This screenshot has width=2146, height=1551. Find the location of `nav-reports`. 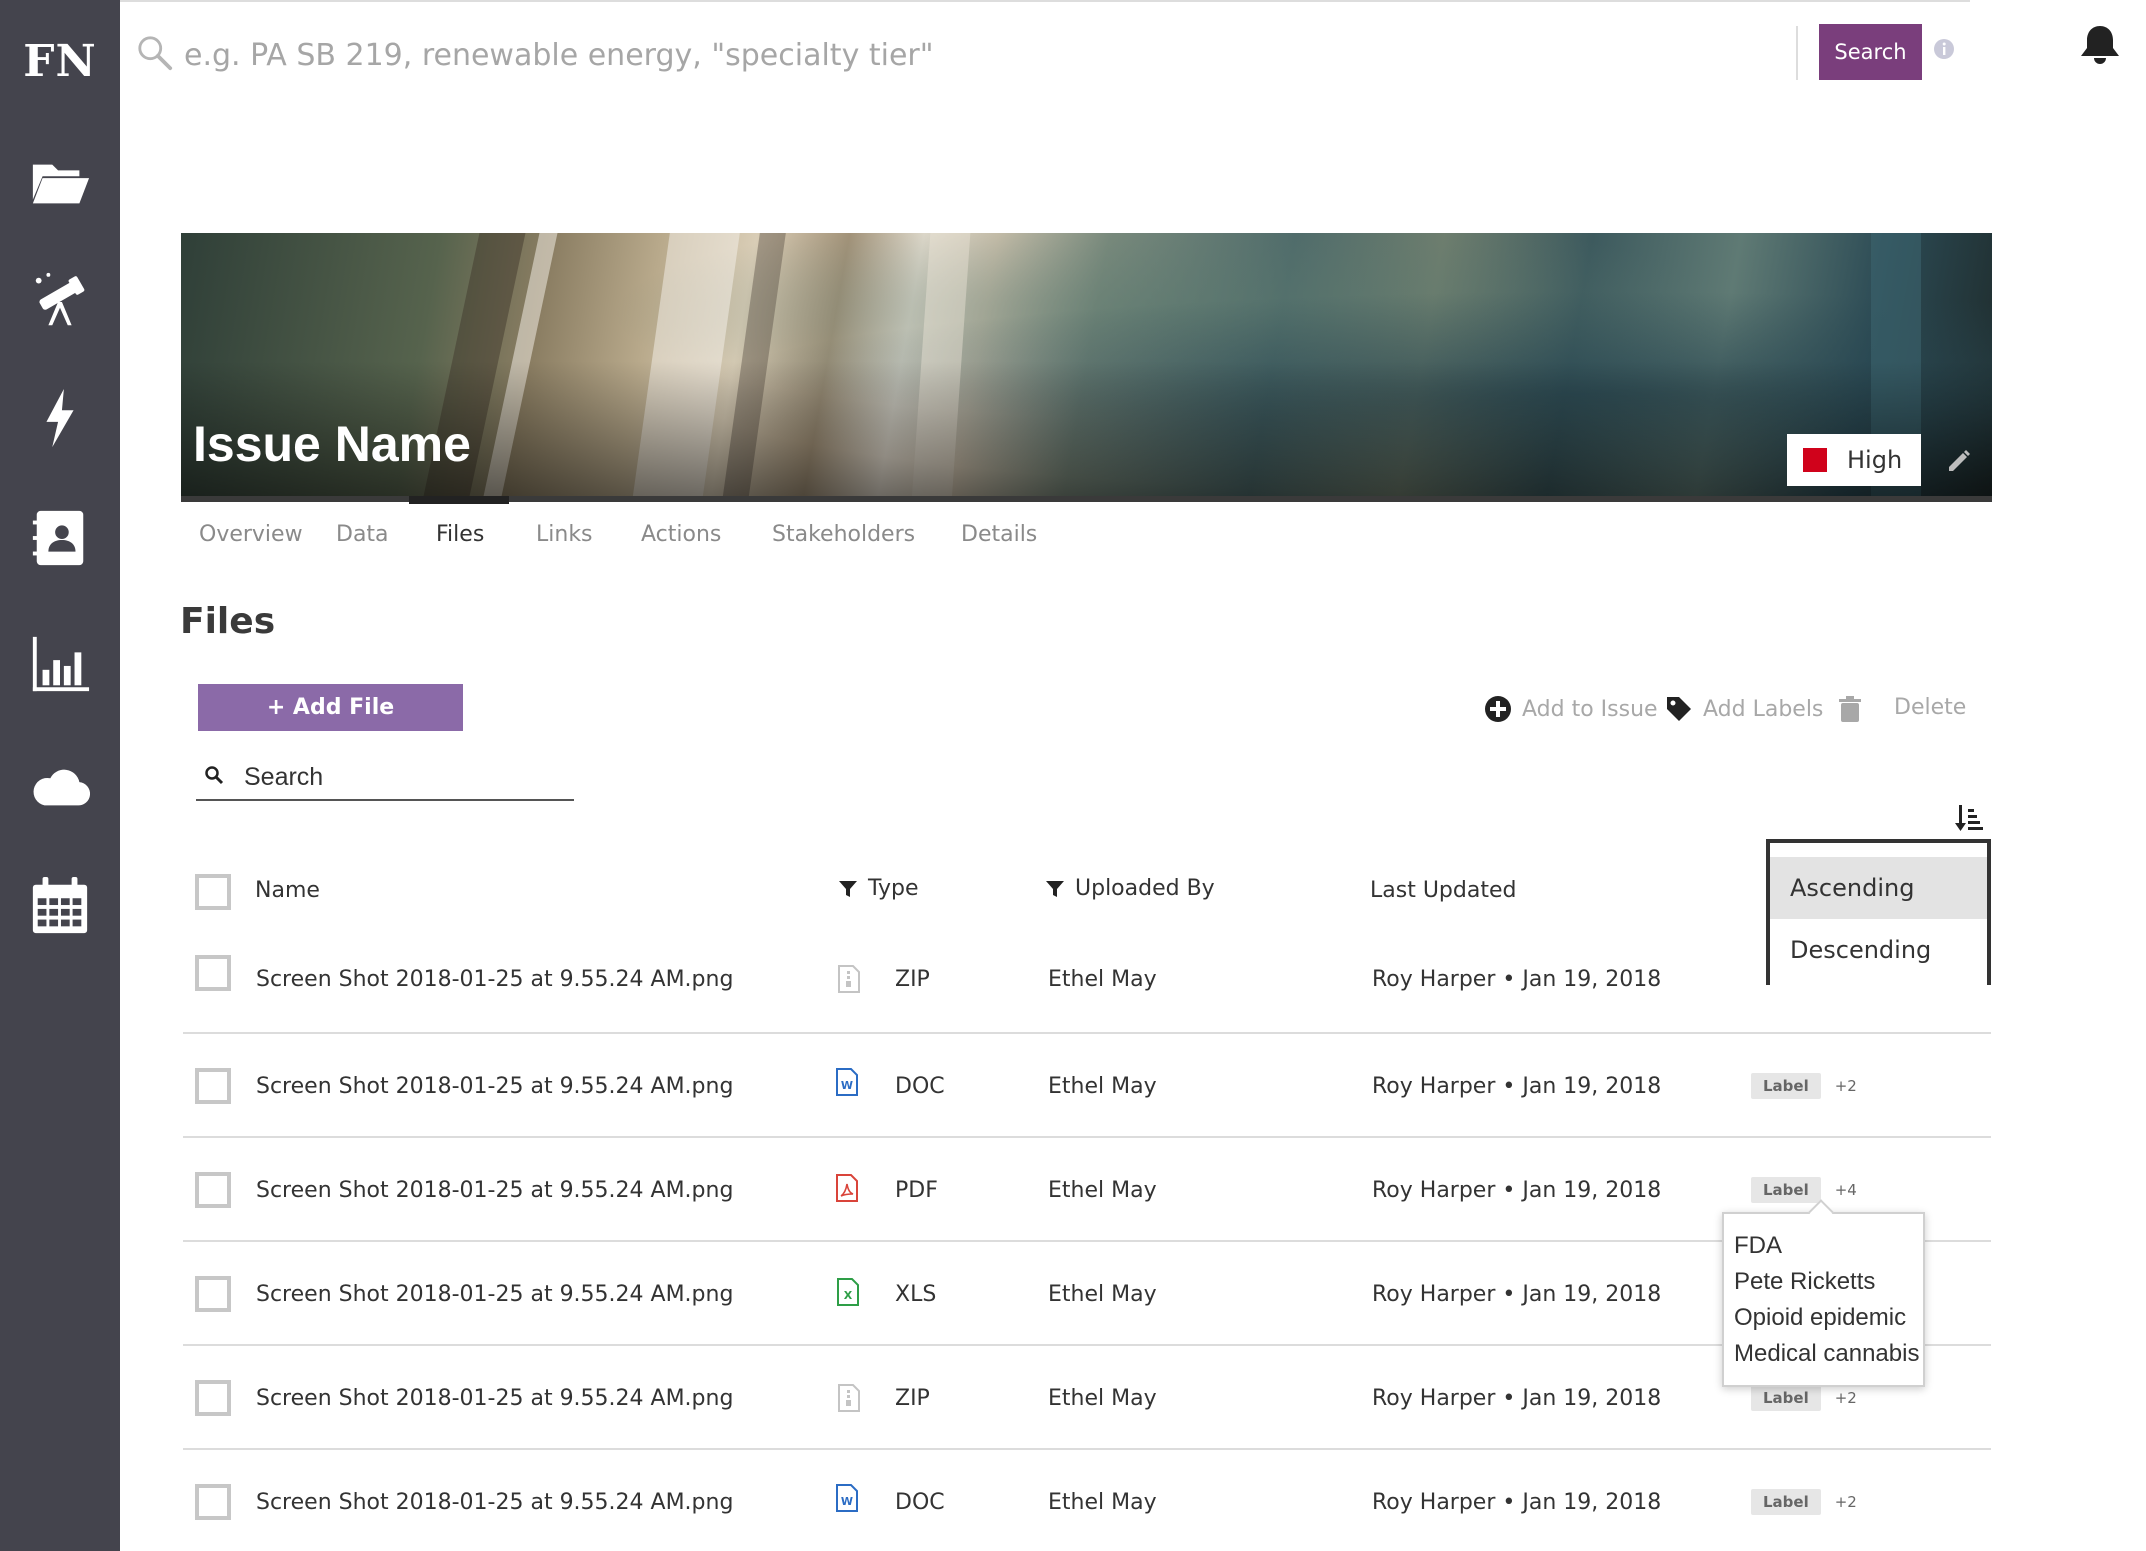

nav-reports is located at coordinates (60, 664).